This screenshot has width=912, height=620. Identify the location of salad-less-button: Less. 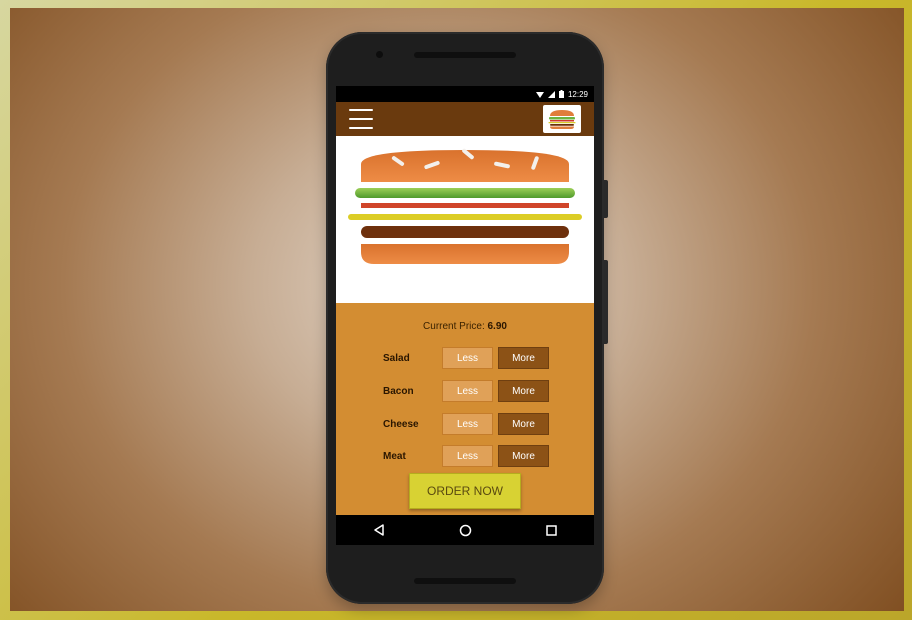
(467, 358).